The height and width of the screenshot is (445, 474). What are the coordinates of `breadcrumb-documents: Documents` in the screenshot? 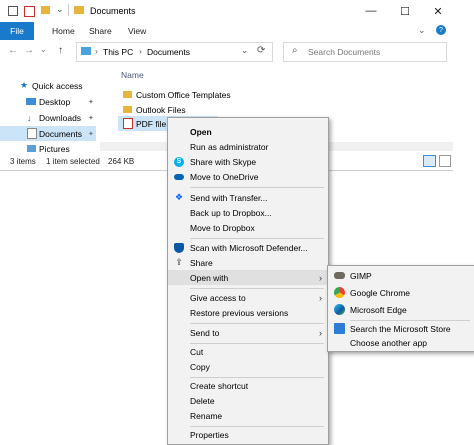 It's located at (168, 52).